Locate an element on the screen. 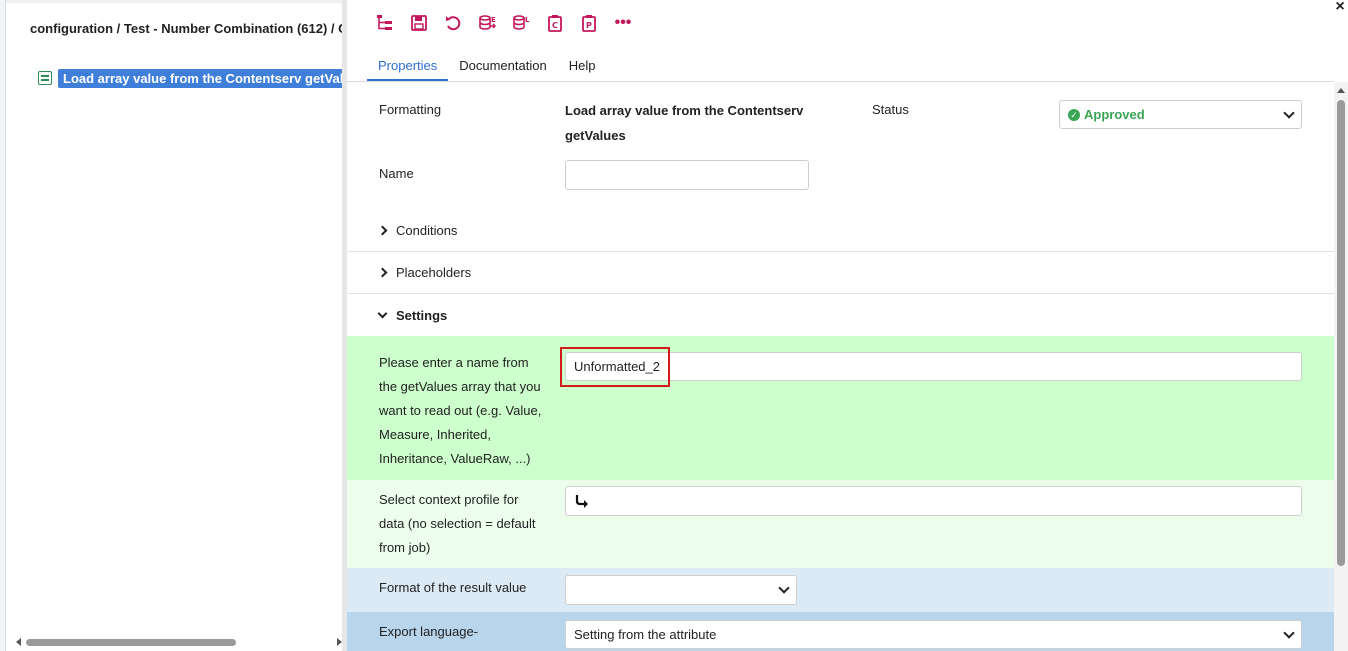 This screenshot has height=651, width=1348. database-e-icon: E is located at coordinates (487, 22).